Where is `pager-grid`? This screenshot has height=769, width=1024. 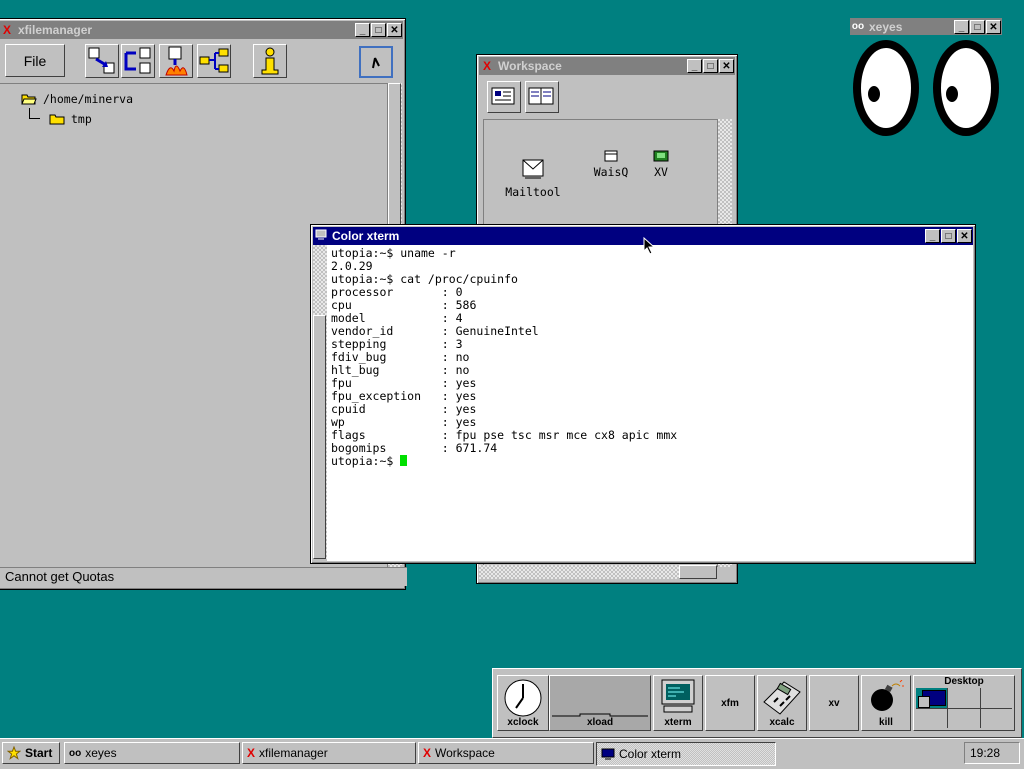 pager-grid is located at coordinates (964, 708).